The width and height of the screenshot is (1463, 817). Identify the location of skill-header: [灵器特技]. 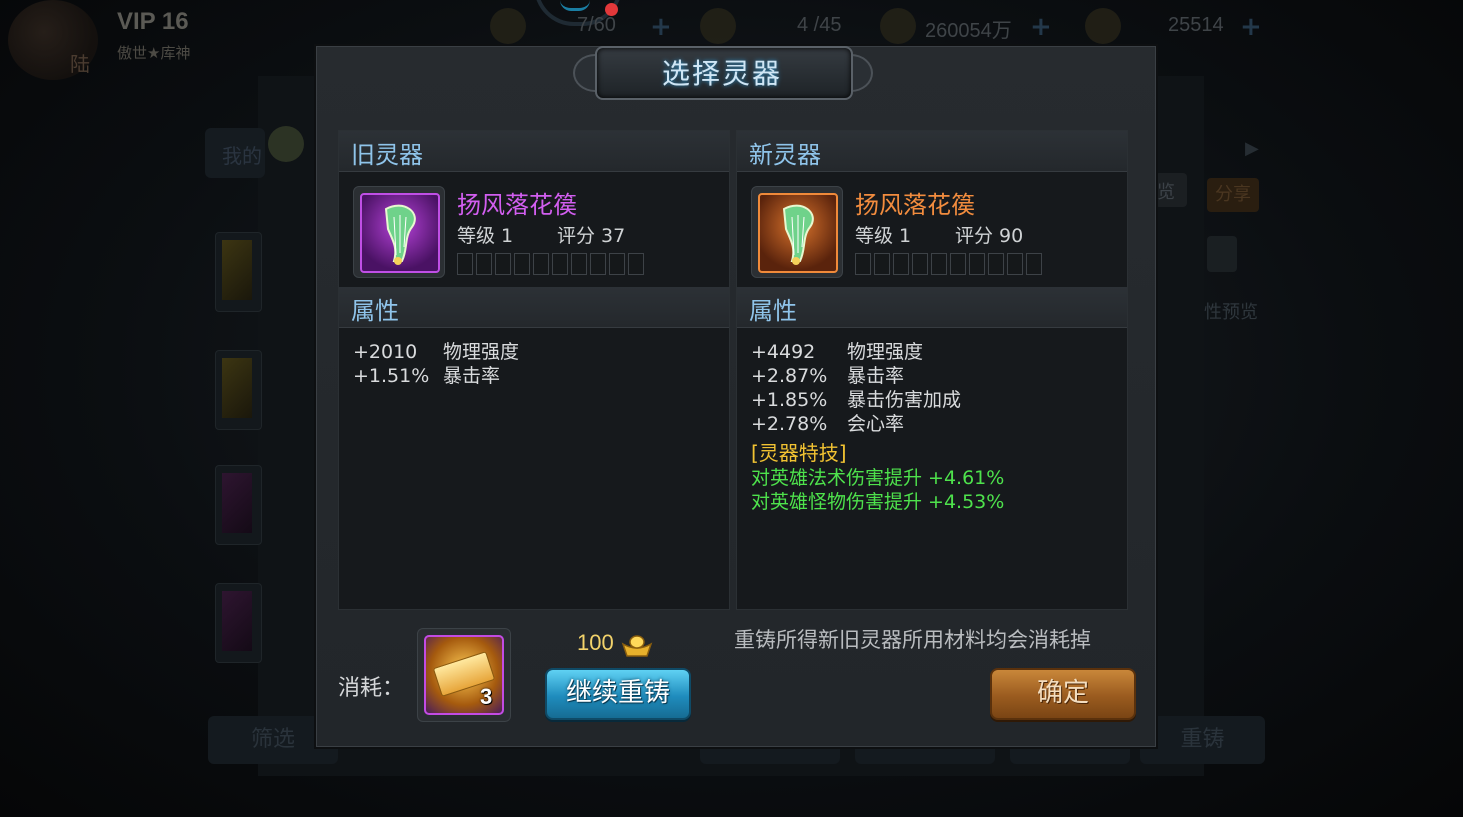
(799, 453).